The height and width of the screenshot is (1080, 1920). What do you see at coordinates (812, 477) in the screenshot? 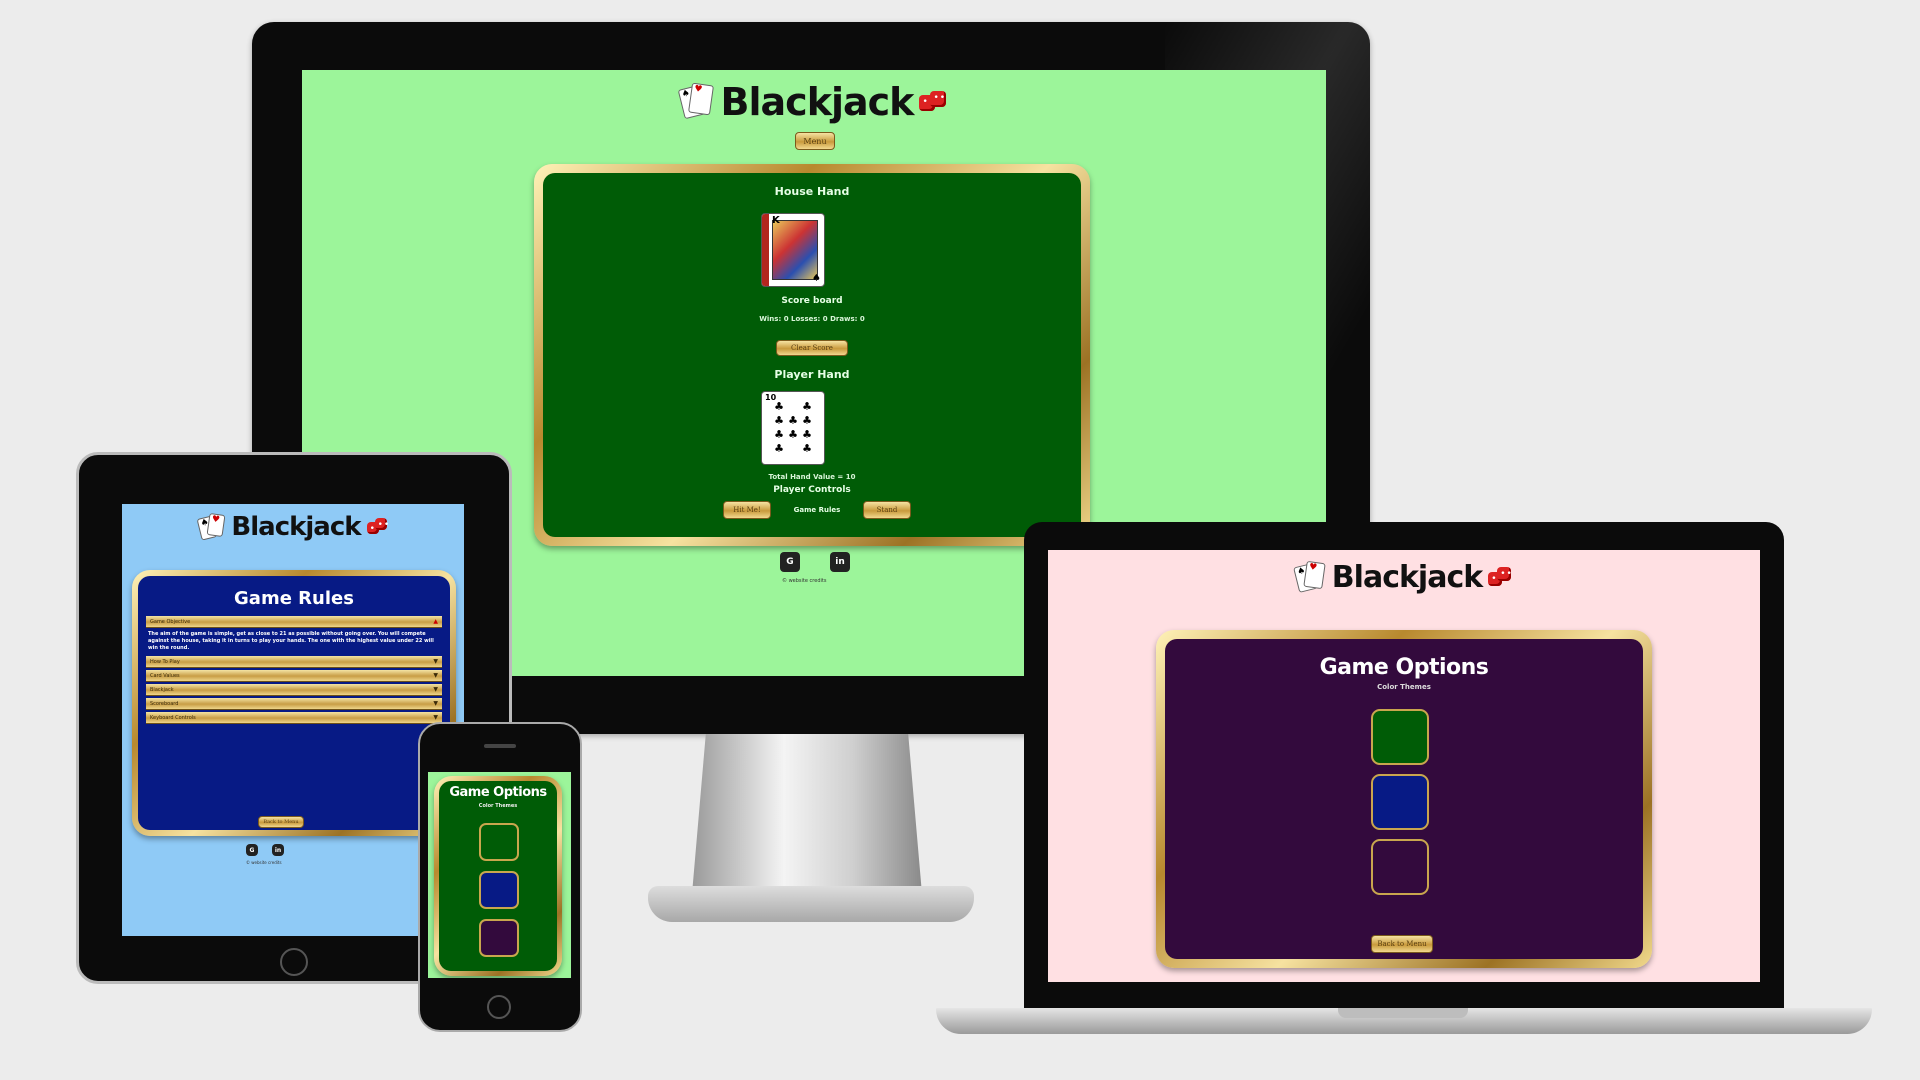
I see `total-hand-value: Total Hand Value = 10` at bounding box center [812, 477].